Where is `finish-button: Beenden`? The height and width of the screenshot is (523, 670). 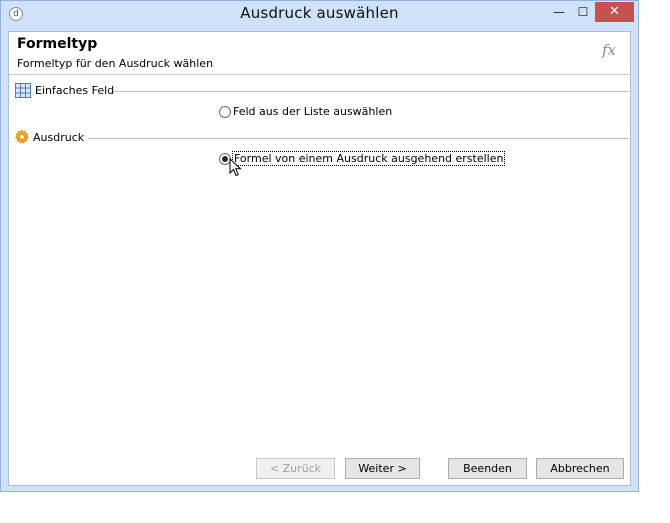 finish-button: Beenden is located at coordinates (487, 468).